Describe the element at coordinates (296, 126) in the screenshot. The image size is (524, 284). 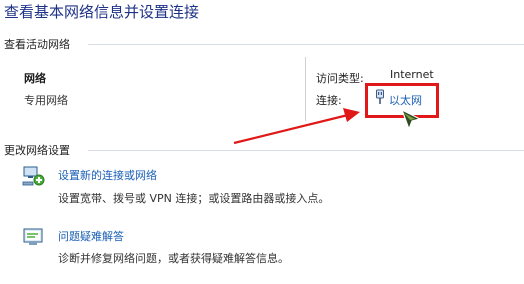
I see `red-arrow-annotation` at that location.